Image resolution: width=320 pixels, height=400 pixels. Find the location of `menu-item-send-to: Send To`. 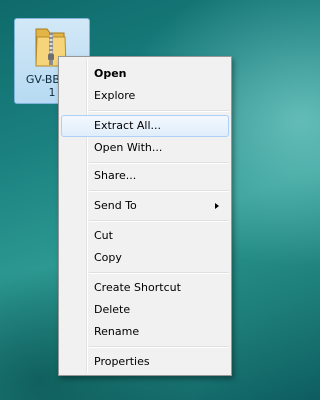

menu-item-send-to: Send To is located at coordinates (145, 206).